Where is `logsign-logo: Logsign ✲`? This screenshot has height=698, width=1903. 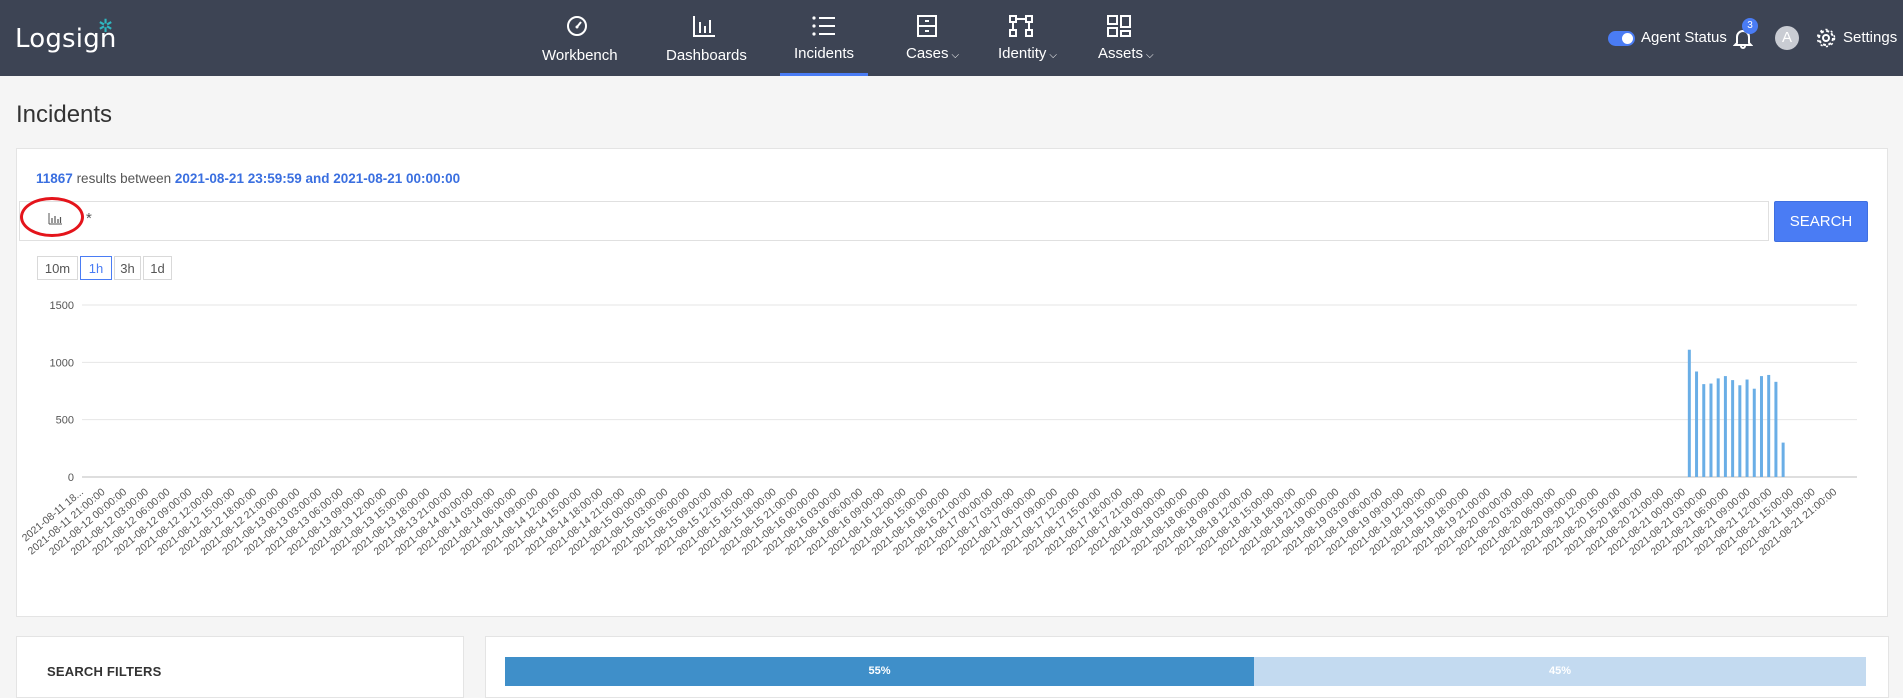 logsign-logo: Logsign ✲ is located at coordinates (66, 35).